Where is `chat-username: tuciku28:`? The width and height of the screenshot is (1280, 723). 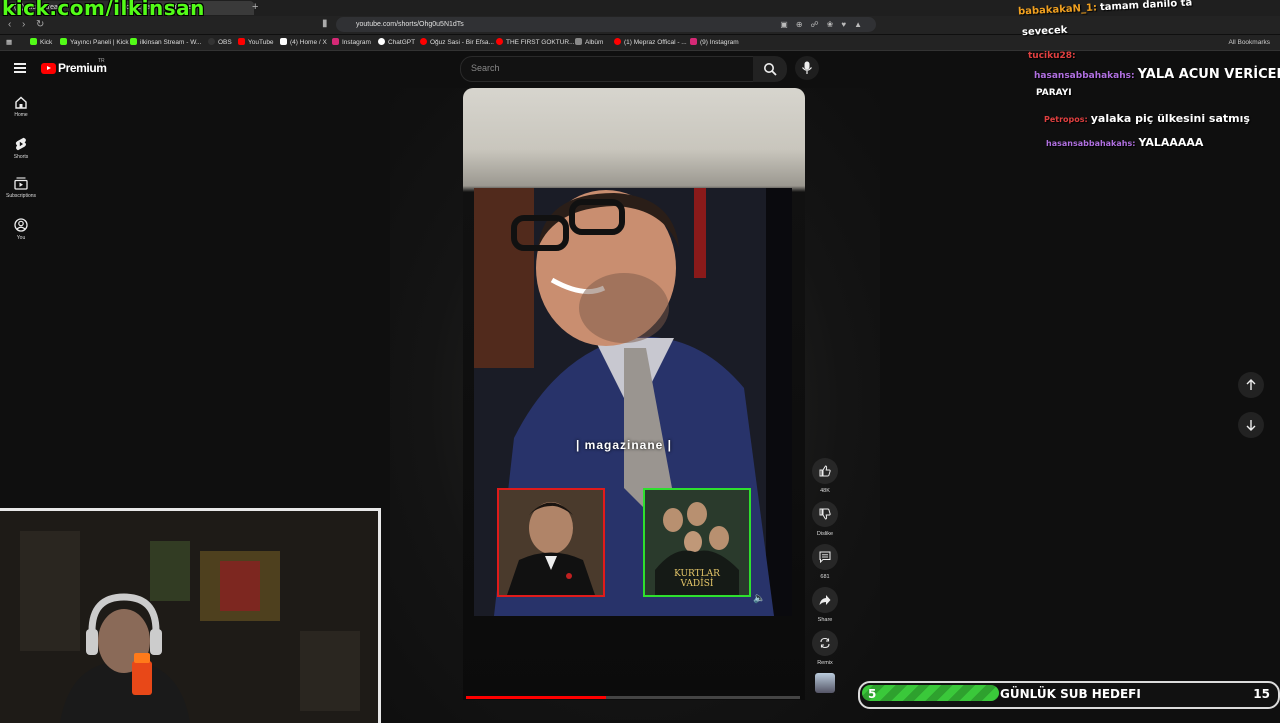
chat-username: tuciku28: is located at coordinates (1052, 56).